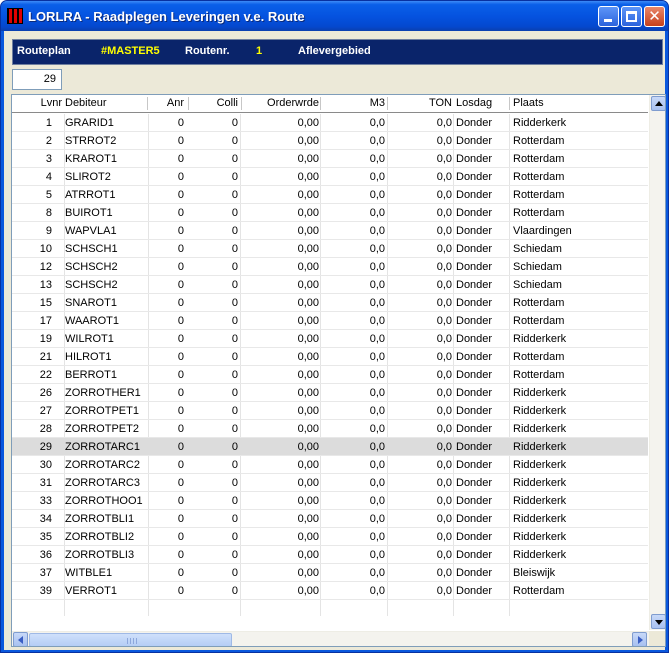 The width and height of the screenshot is (669, 653). What do you see at coordinates (15, 16) in the screenshot?
I see `app-icon` at bounding box center [15, 16].